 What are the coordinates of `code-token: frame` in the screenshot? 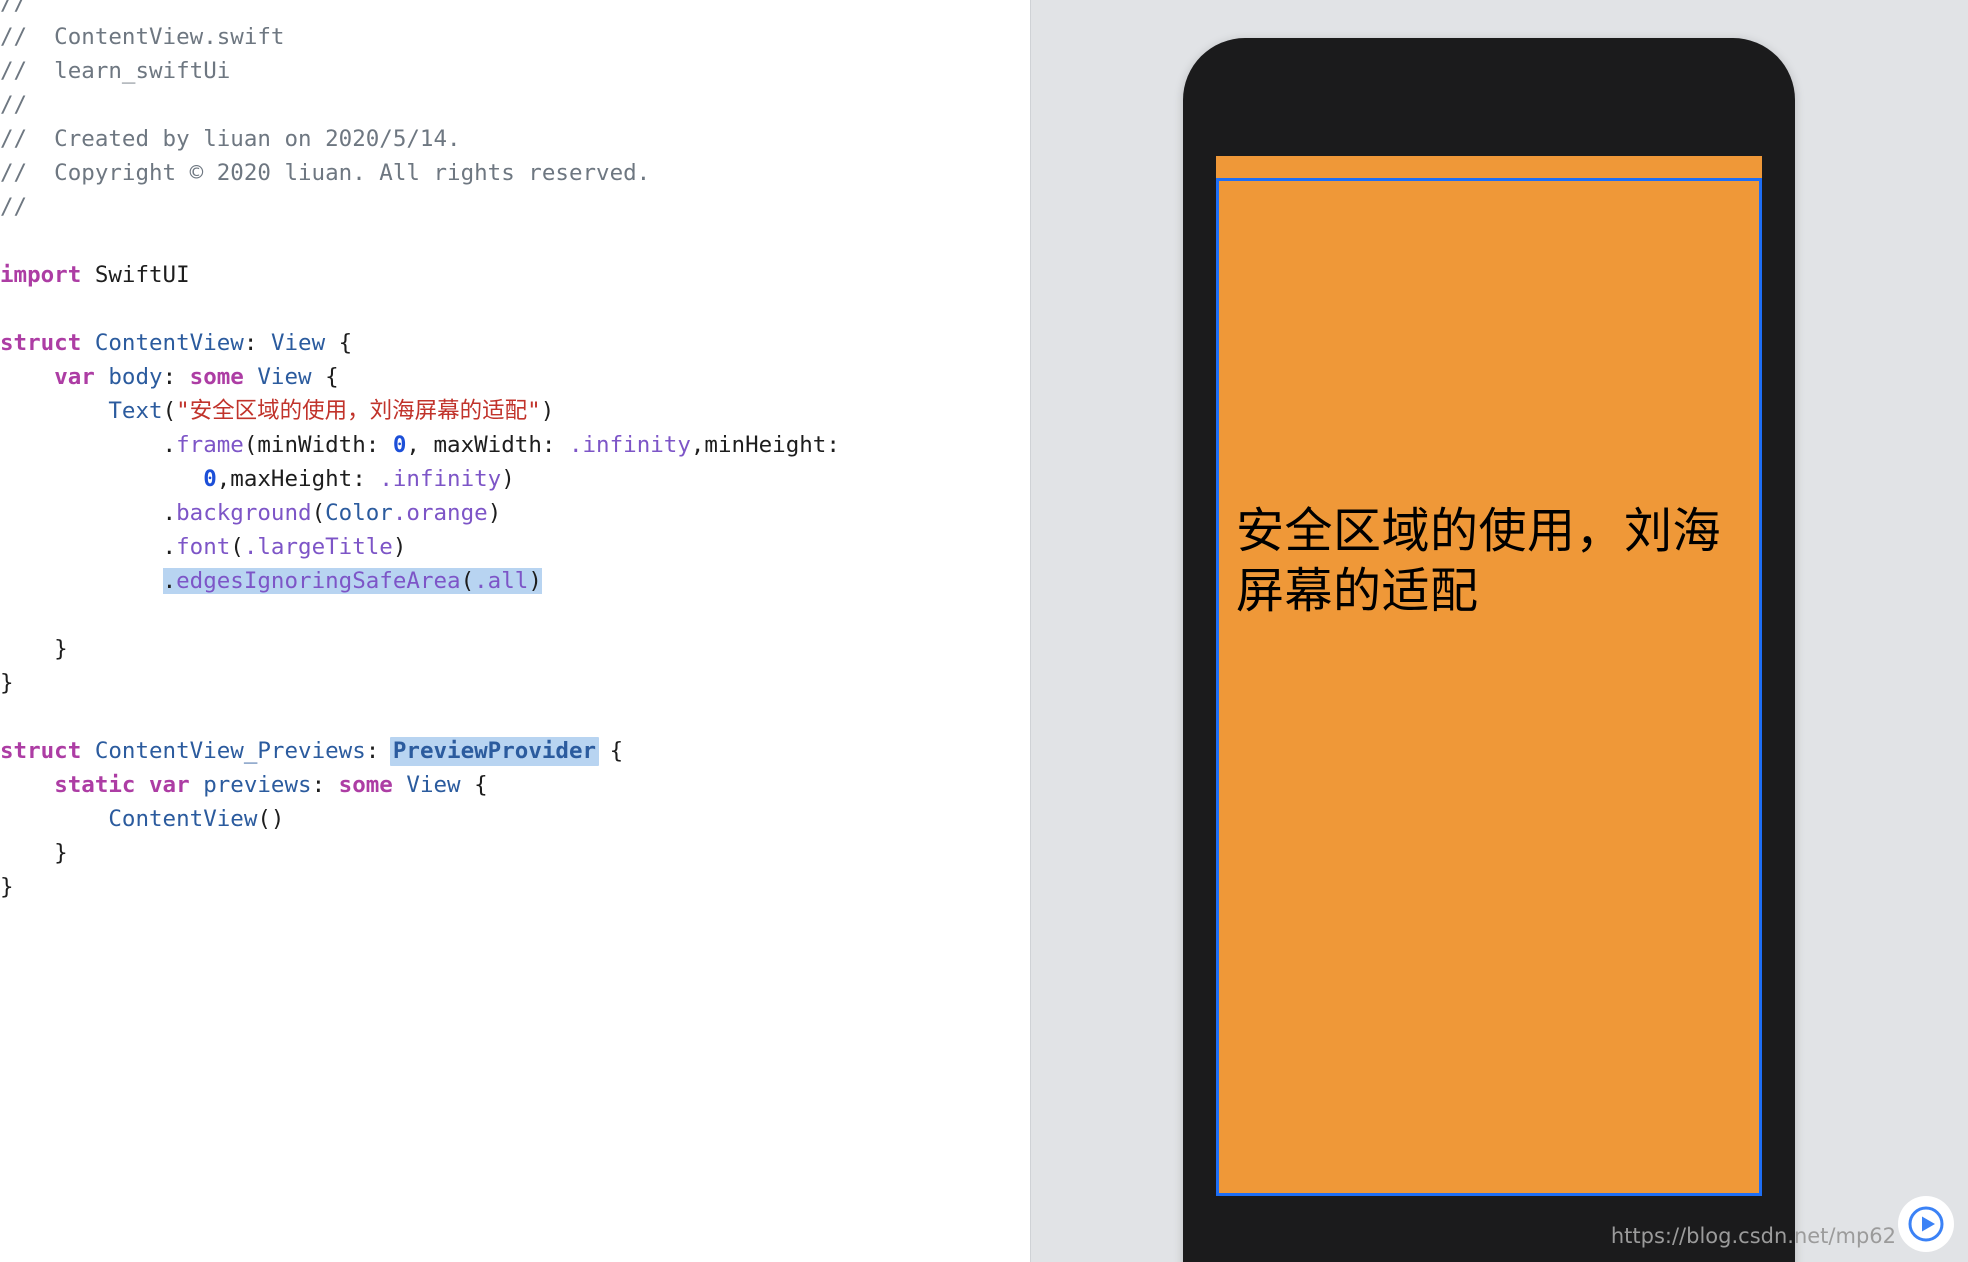 It's located at (210, 445).